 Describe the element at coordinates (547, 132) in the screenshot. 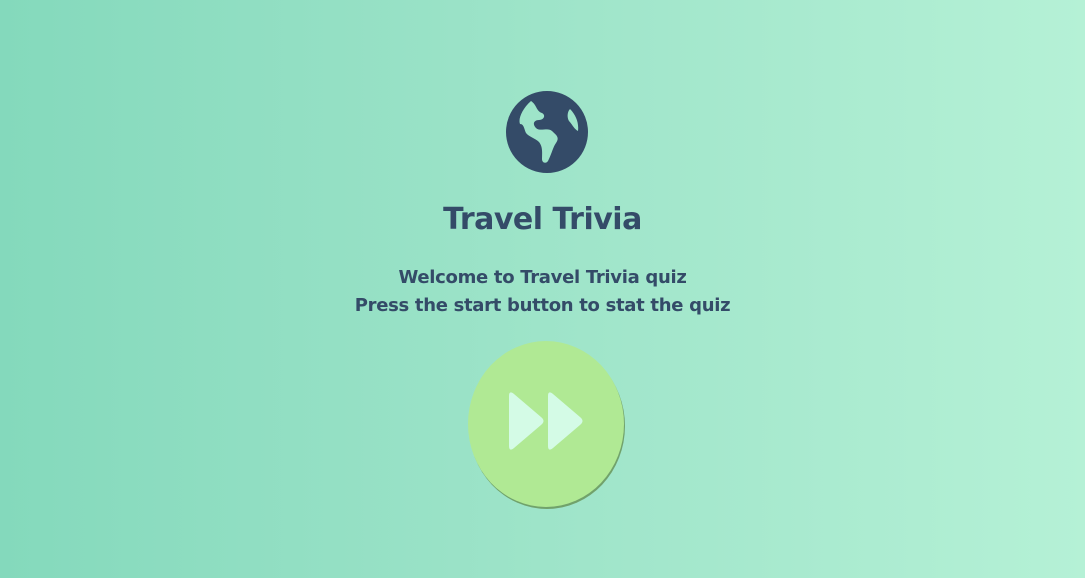

I see `globe-icon` at that location.